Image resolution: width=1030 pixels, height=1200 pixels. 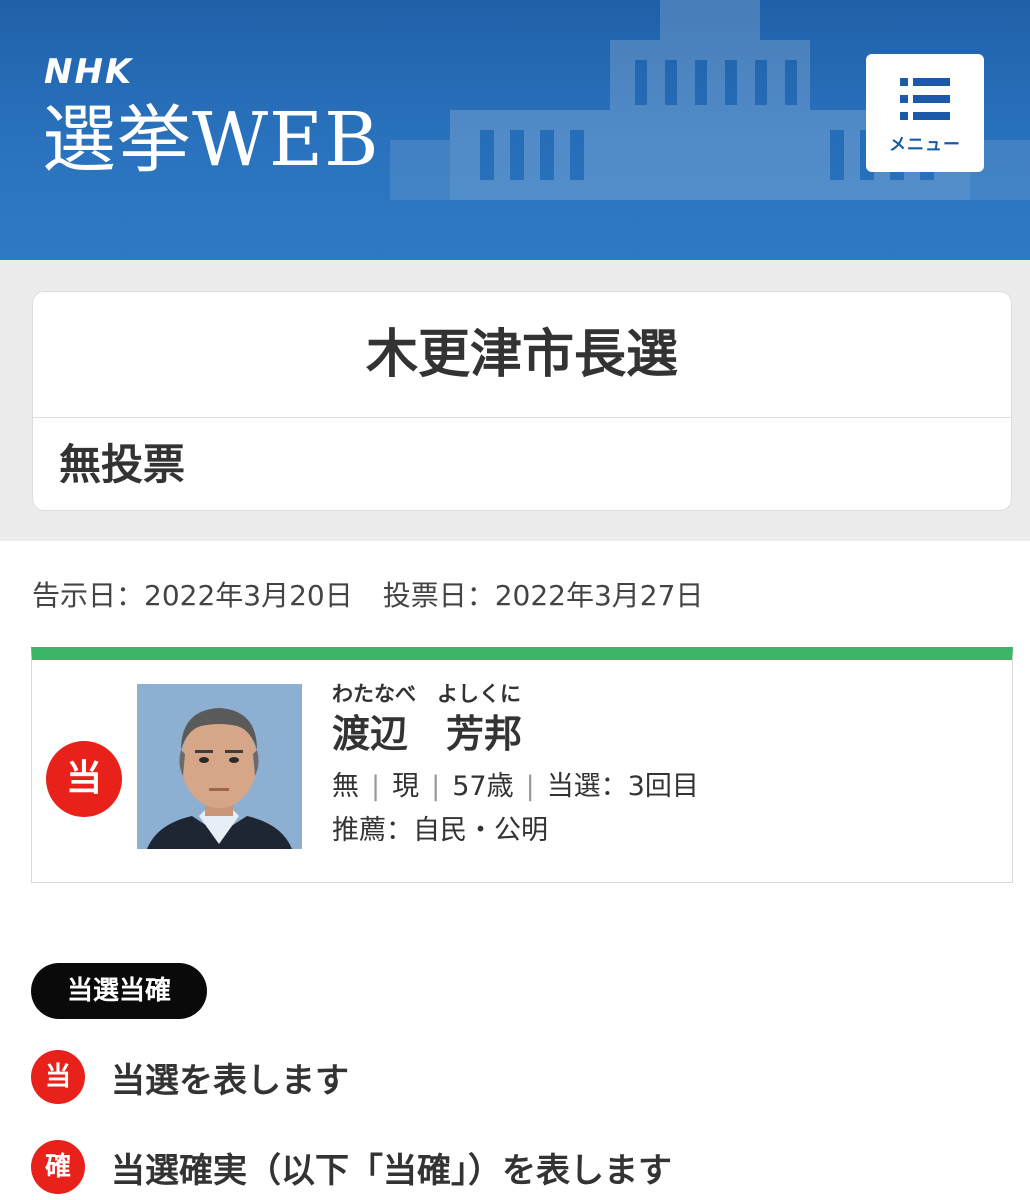 I want to click on menu-label: メニュー, so click(x=925, y=145).